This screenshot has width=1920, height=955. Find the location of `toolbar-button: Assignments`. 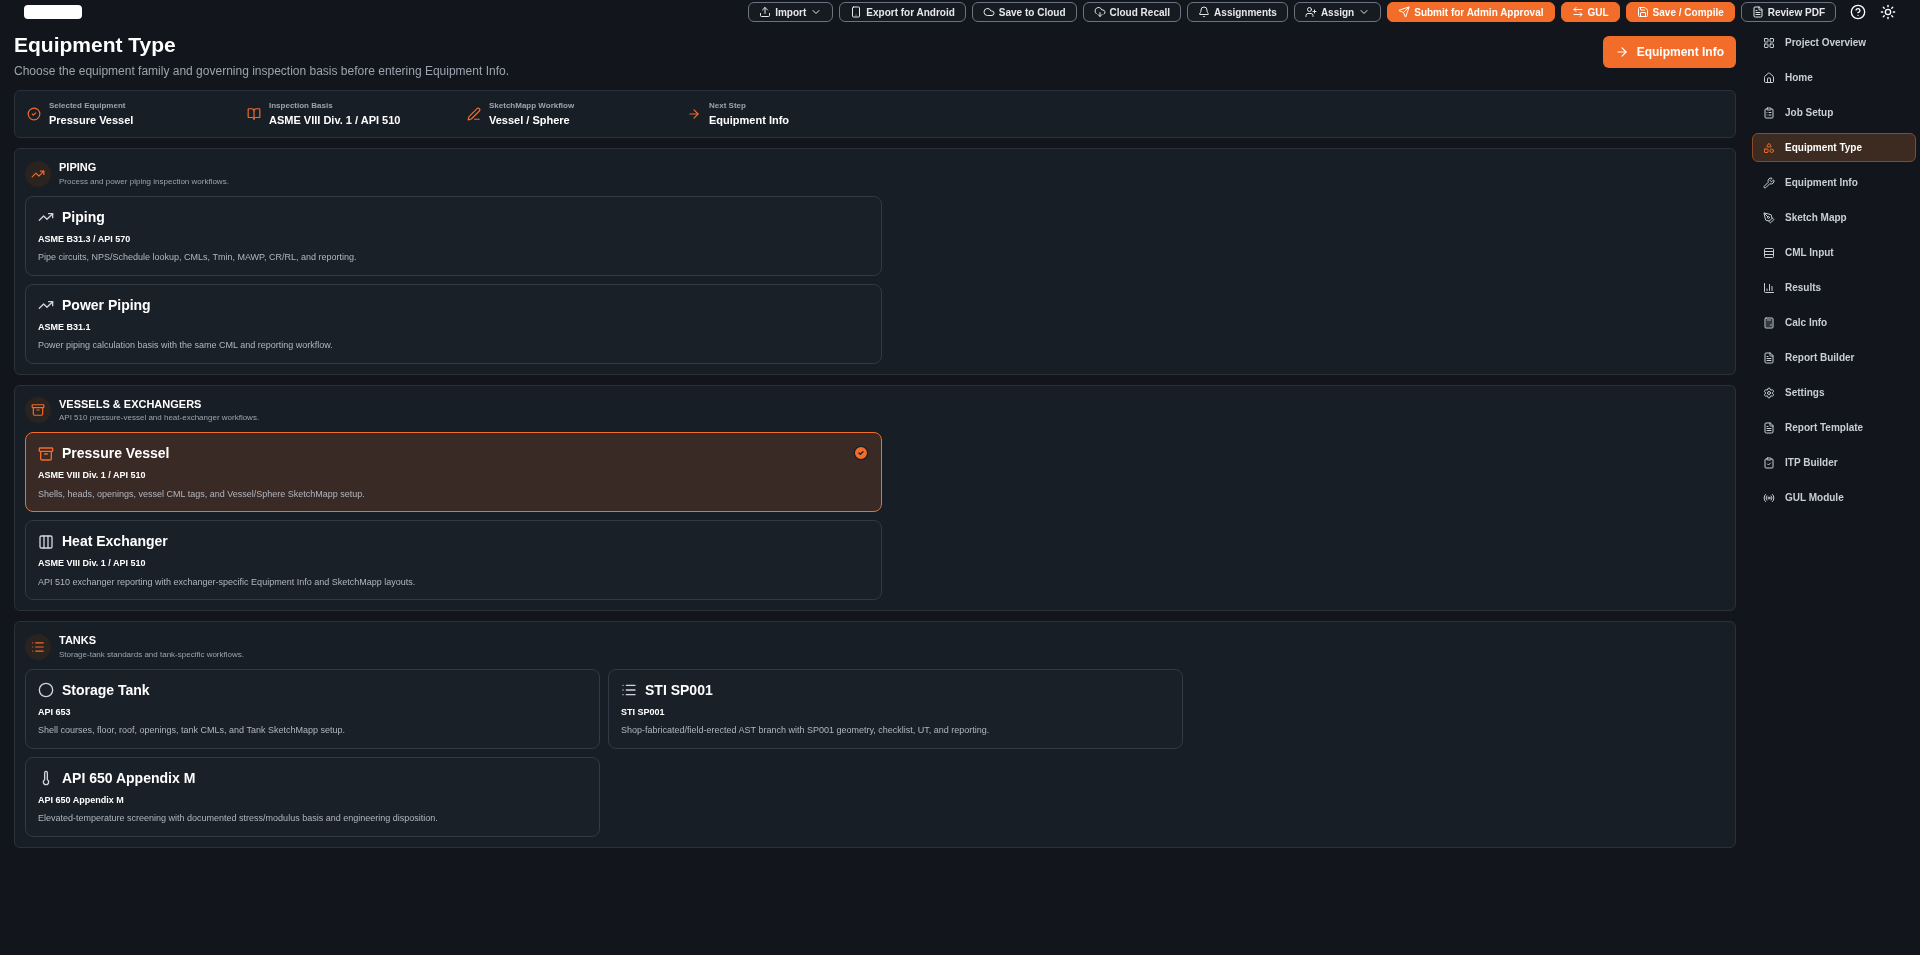

toolbar-button: Assignments is located at coordinates (1237, 12).